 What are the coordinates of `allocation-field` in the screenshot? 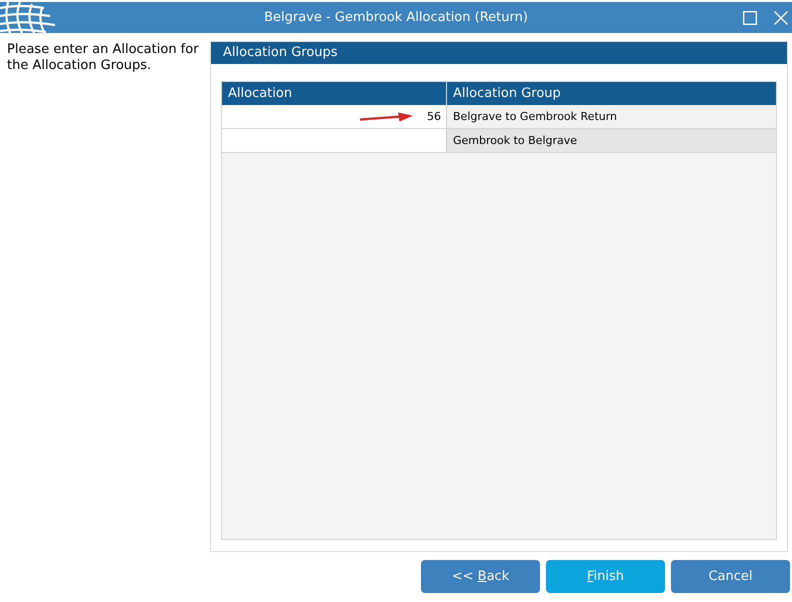 It's located at (334, 140).